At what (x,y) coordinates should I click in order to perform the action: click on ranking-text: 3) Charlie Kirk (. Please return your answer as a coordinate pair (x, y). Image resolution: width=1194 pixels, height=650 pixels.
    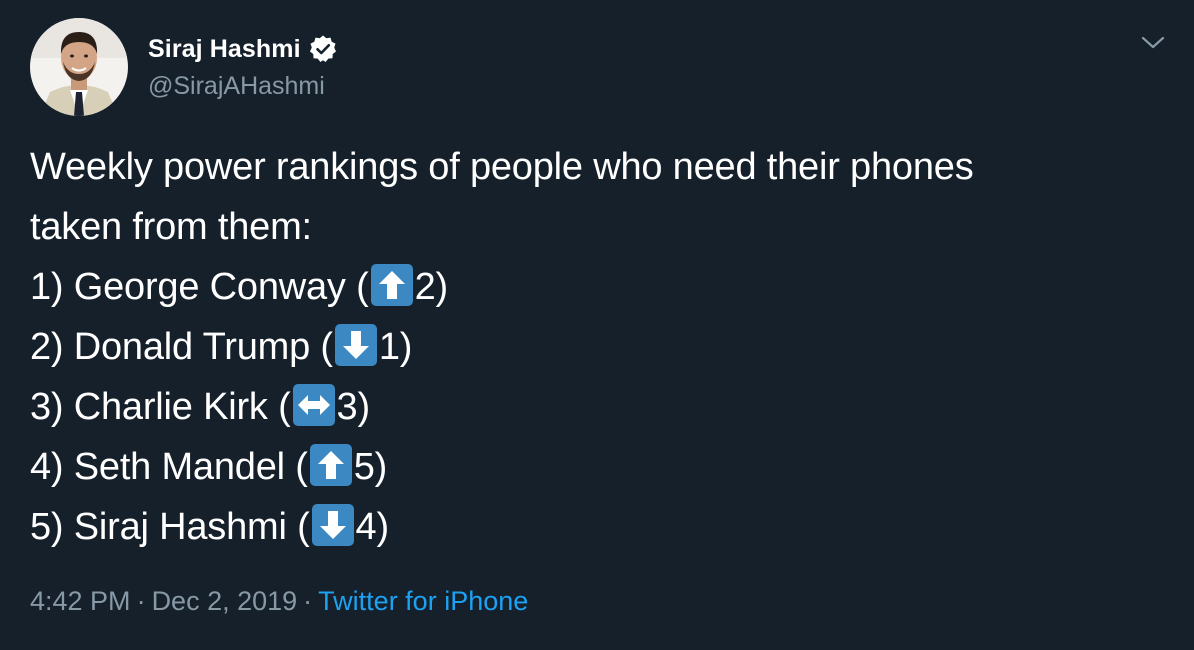
    Looking at the image, I should click on (160, 407).